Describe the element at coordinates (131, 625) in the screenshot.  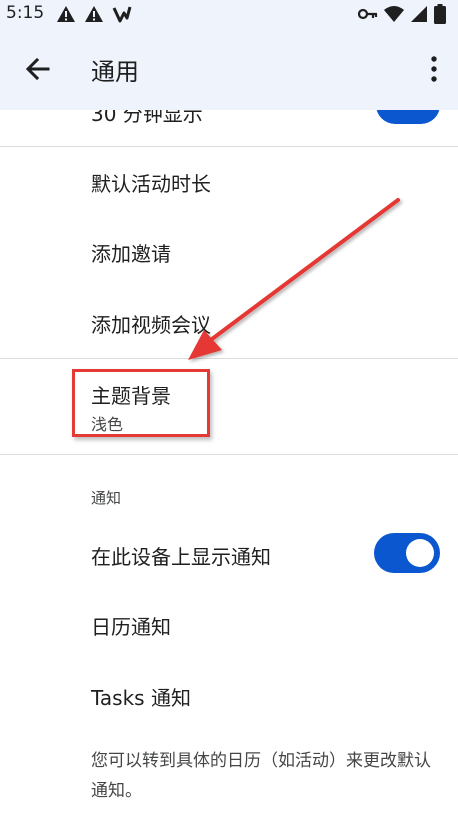
I see `setting-calendar-notifications: 日历通知` at that location.